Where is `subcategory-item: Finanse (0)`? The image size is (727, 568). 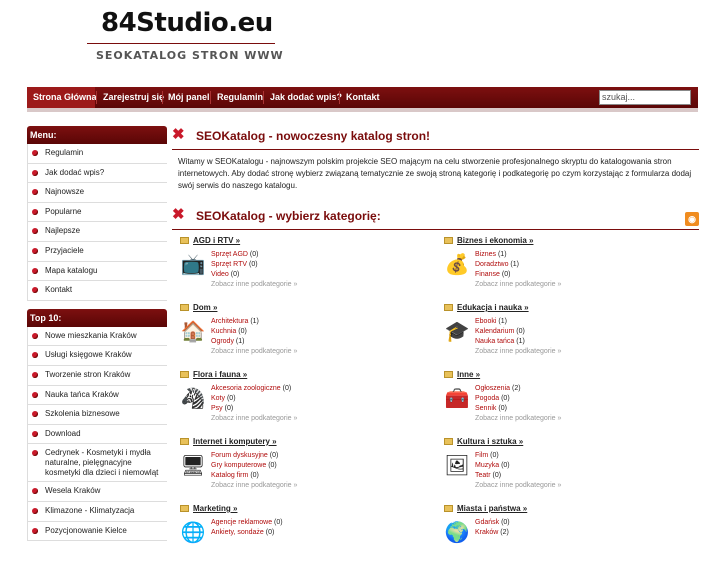
subcategory-item: Finanse (0) is located at coordinates (492, 274).